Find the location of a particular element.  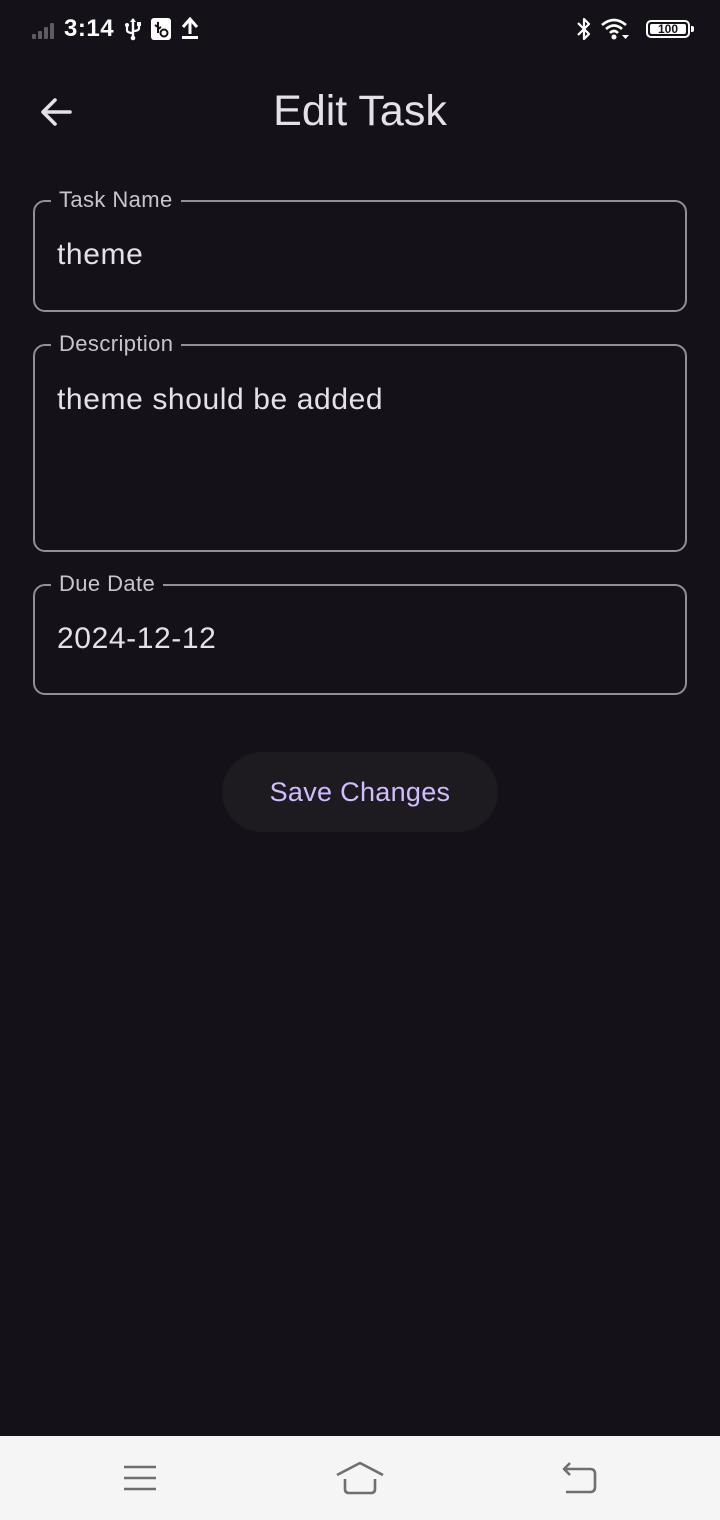

app-bar: Edit Task is located at coordinates (360, 111).